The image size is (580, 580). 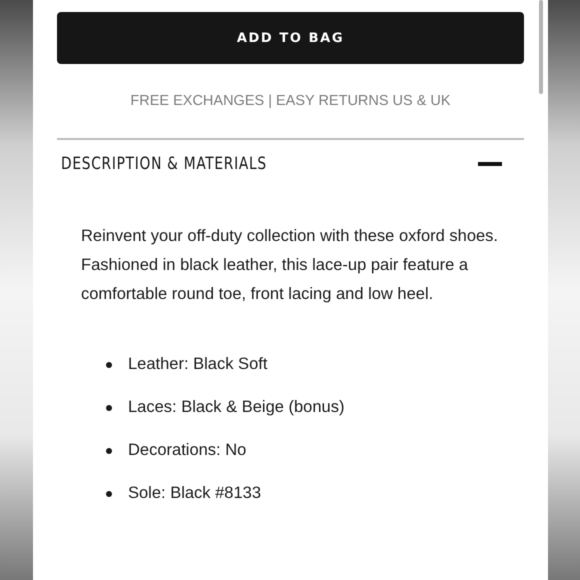 I want to click on scrollbar, so click(x=541, y=47).